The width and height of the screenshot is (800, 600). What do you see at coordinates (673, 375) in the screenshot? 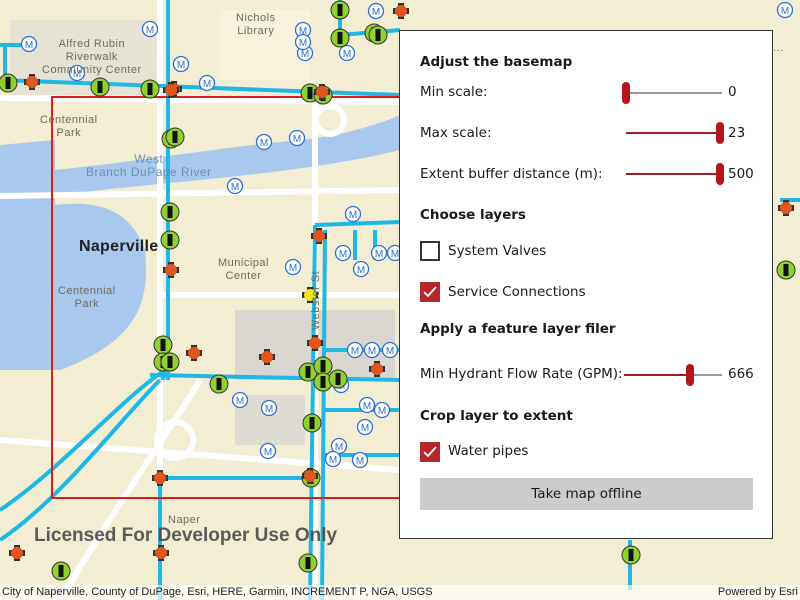
I see `hydrant-flow-slider` at bounding box center [673, 375].